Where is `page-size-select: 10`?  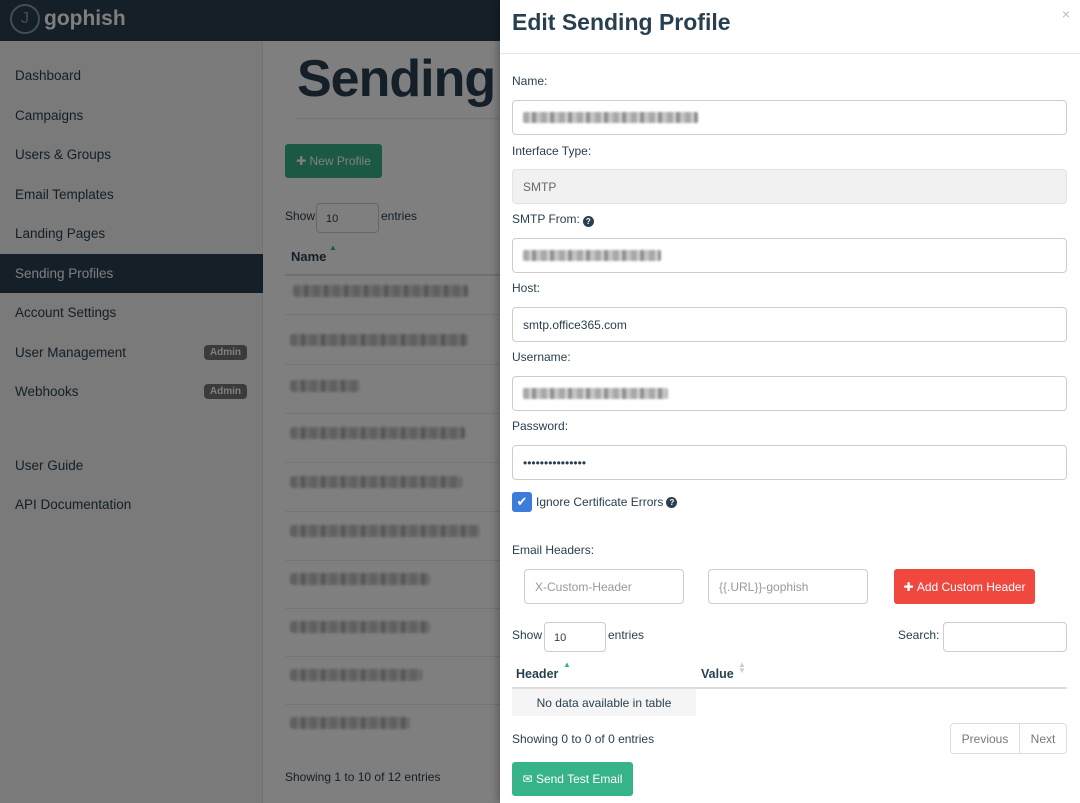 page-size-select: 10 is located at coordinates (575, 637).